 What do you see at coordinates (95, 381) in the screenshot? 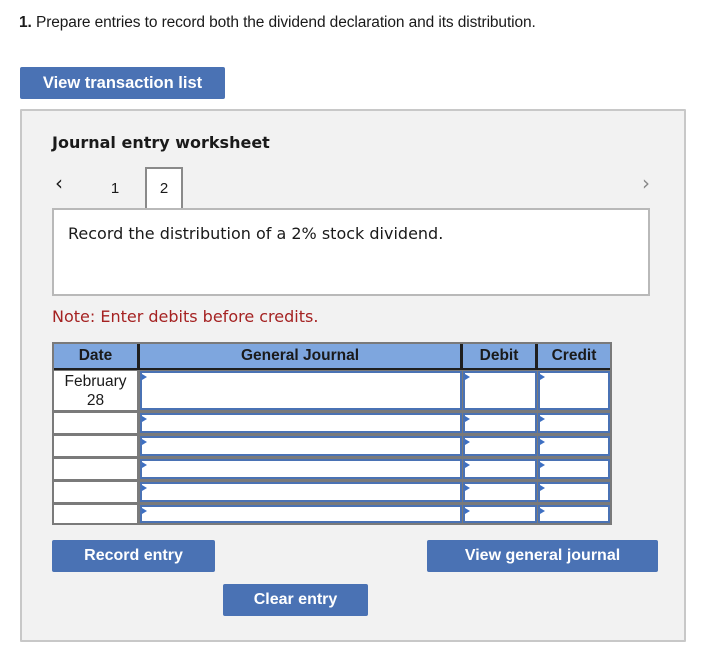
I see `date-month: February` at bounding box center [95, 381].